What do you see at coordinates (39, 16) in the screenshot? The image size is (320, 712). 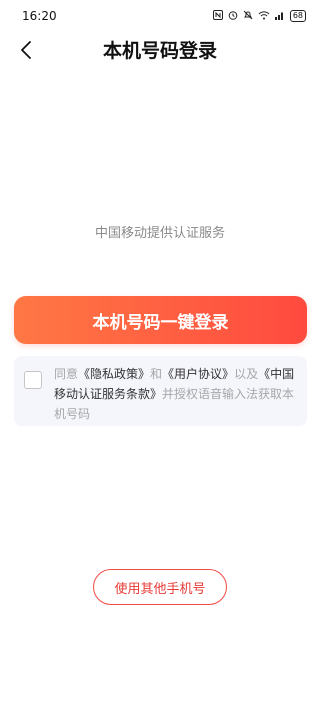 I see `status-time: 16:20` at bounding box center [39, 16].